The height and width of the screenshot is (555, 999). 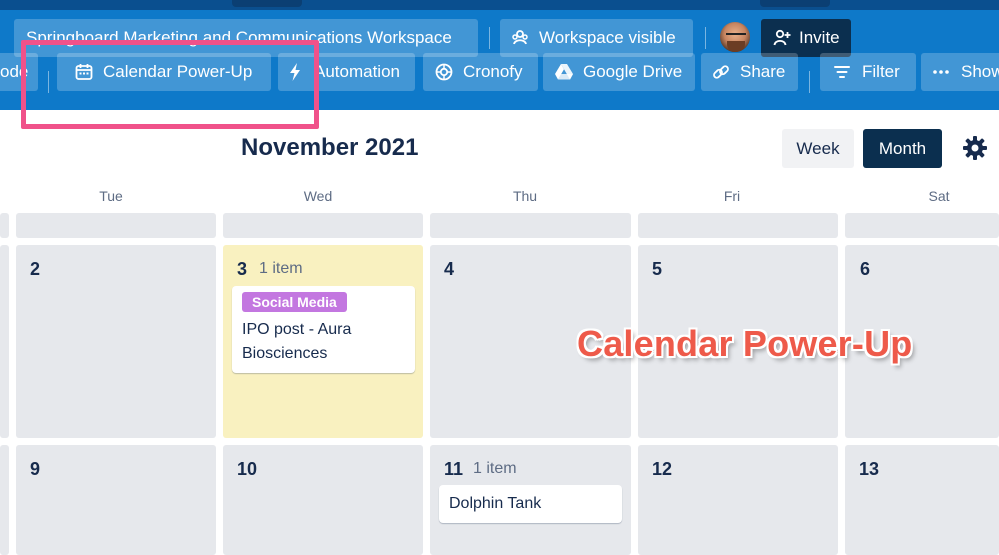 I want to click on annotation-text: Calendar Power-Up, so click(x=745, y=343).